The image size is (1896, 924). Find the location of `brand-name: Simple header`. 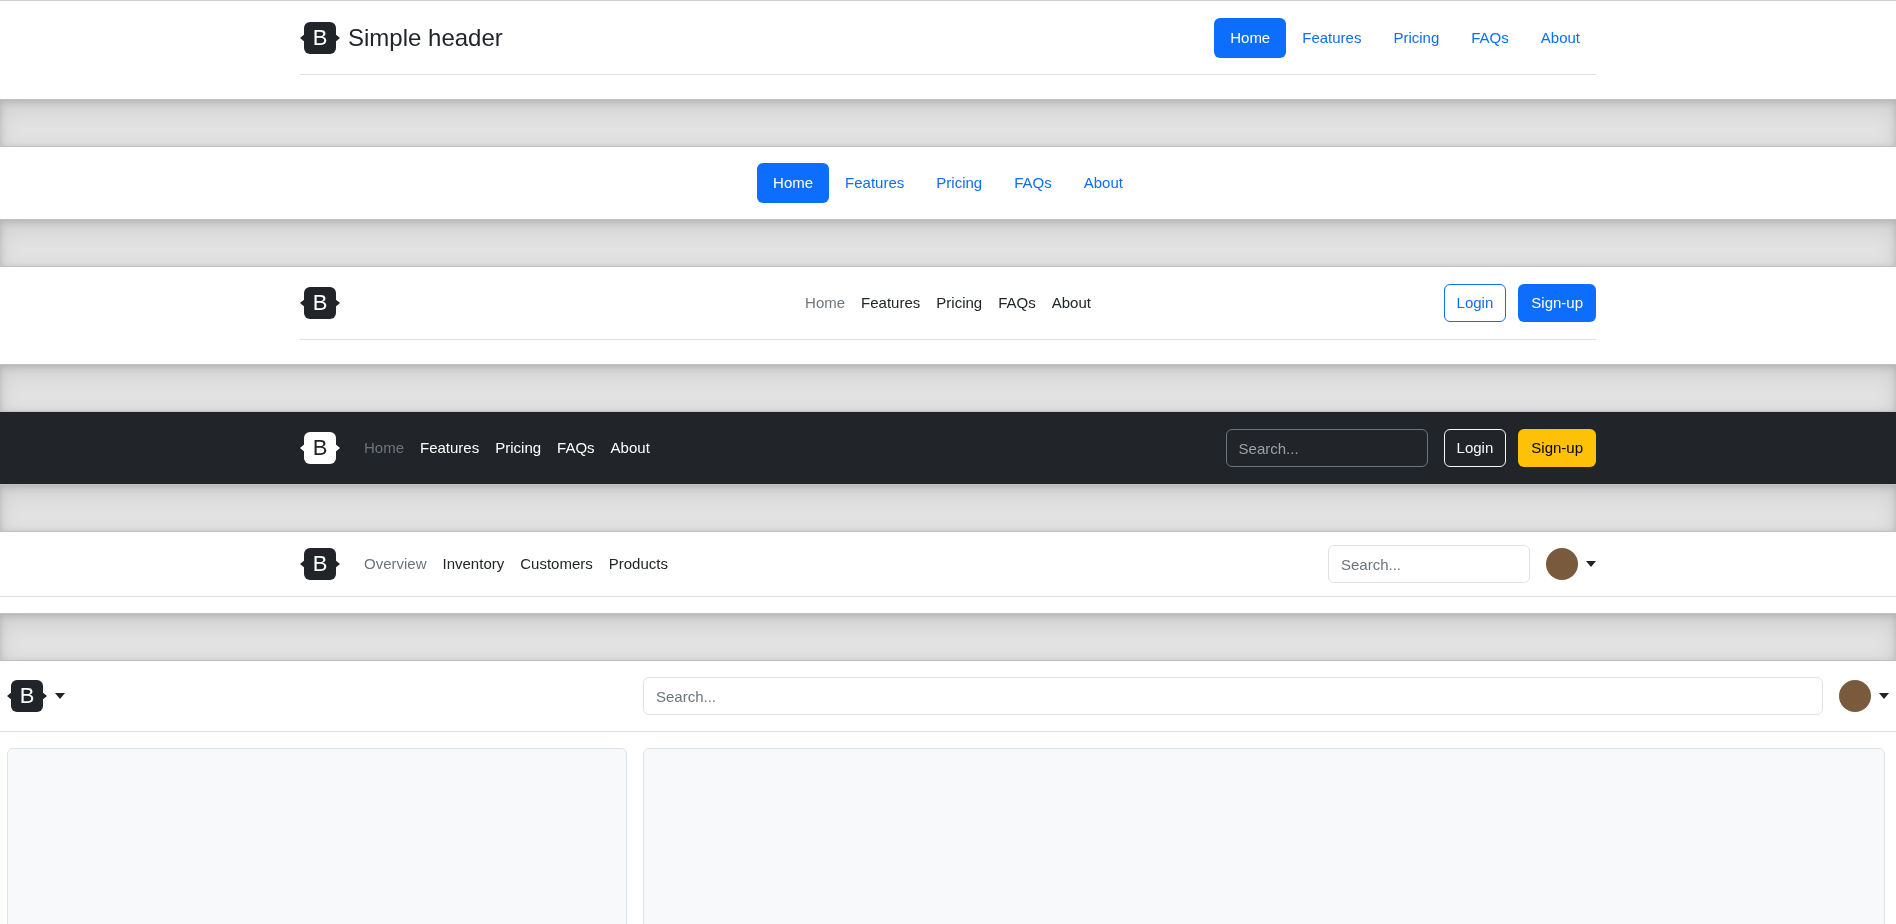

brand-name: Simple header is located at coordinates (425, 38).